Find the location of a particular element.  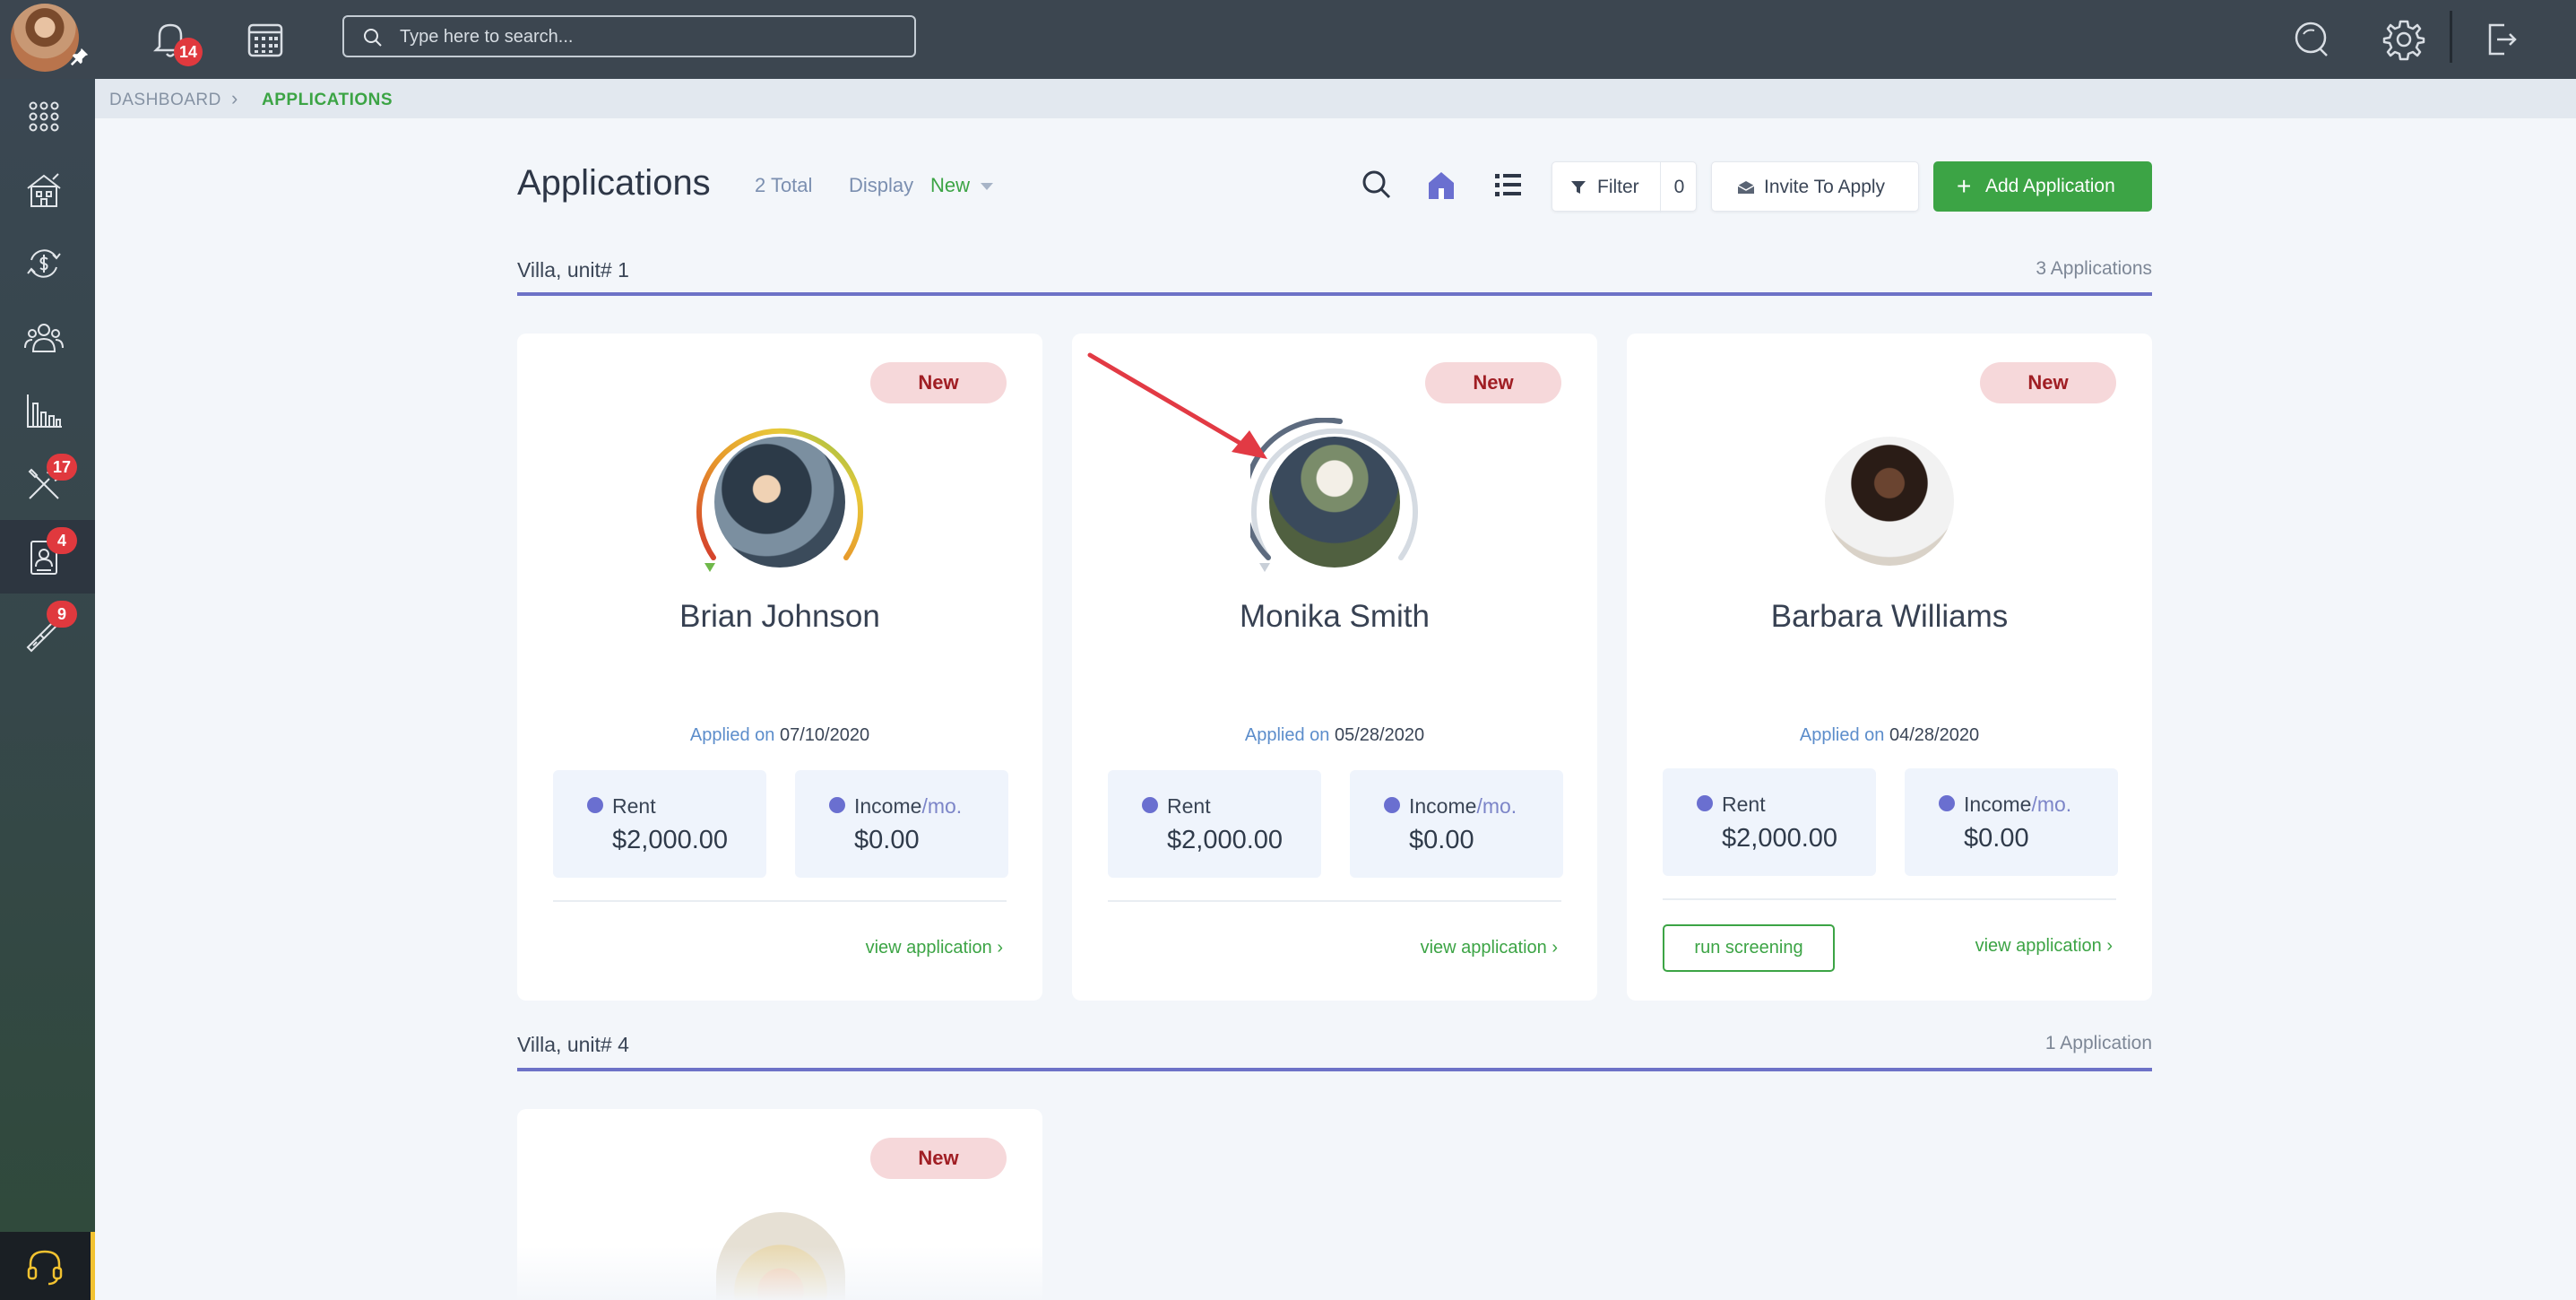

applied-date: Applied on 05/28/2020 is located at coordinates (1334, 735).